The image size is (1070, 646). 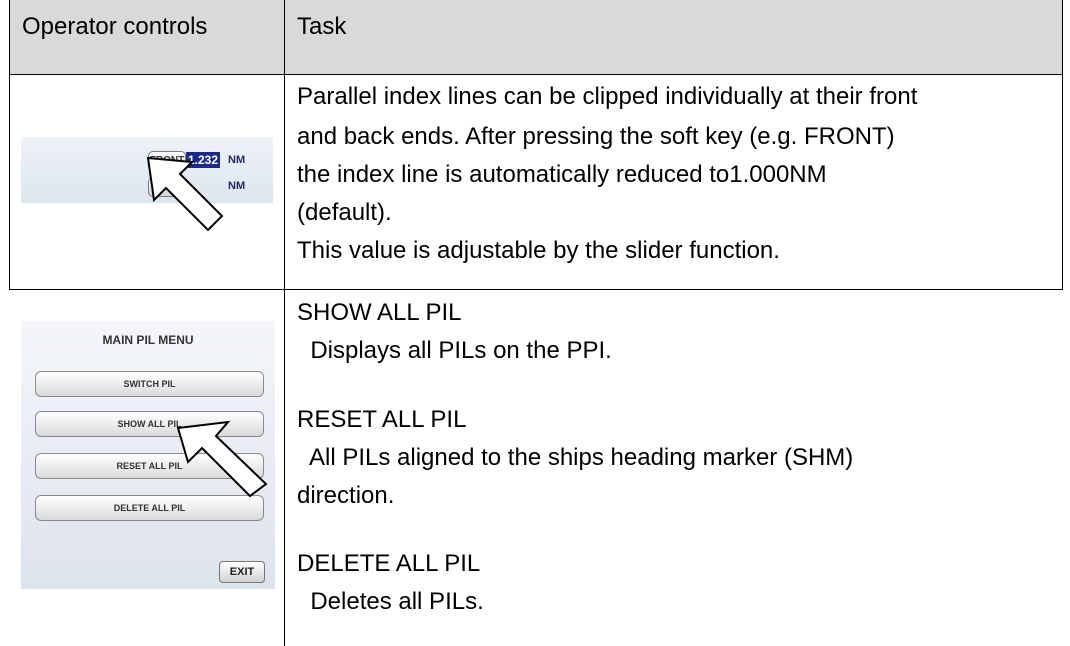 I want to click on exit-button: EXIT, so click(x=242, y=572).